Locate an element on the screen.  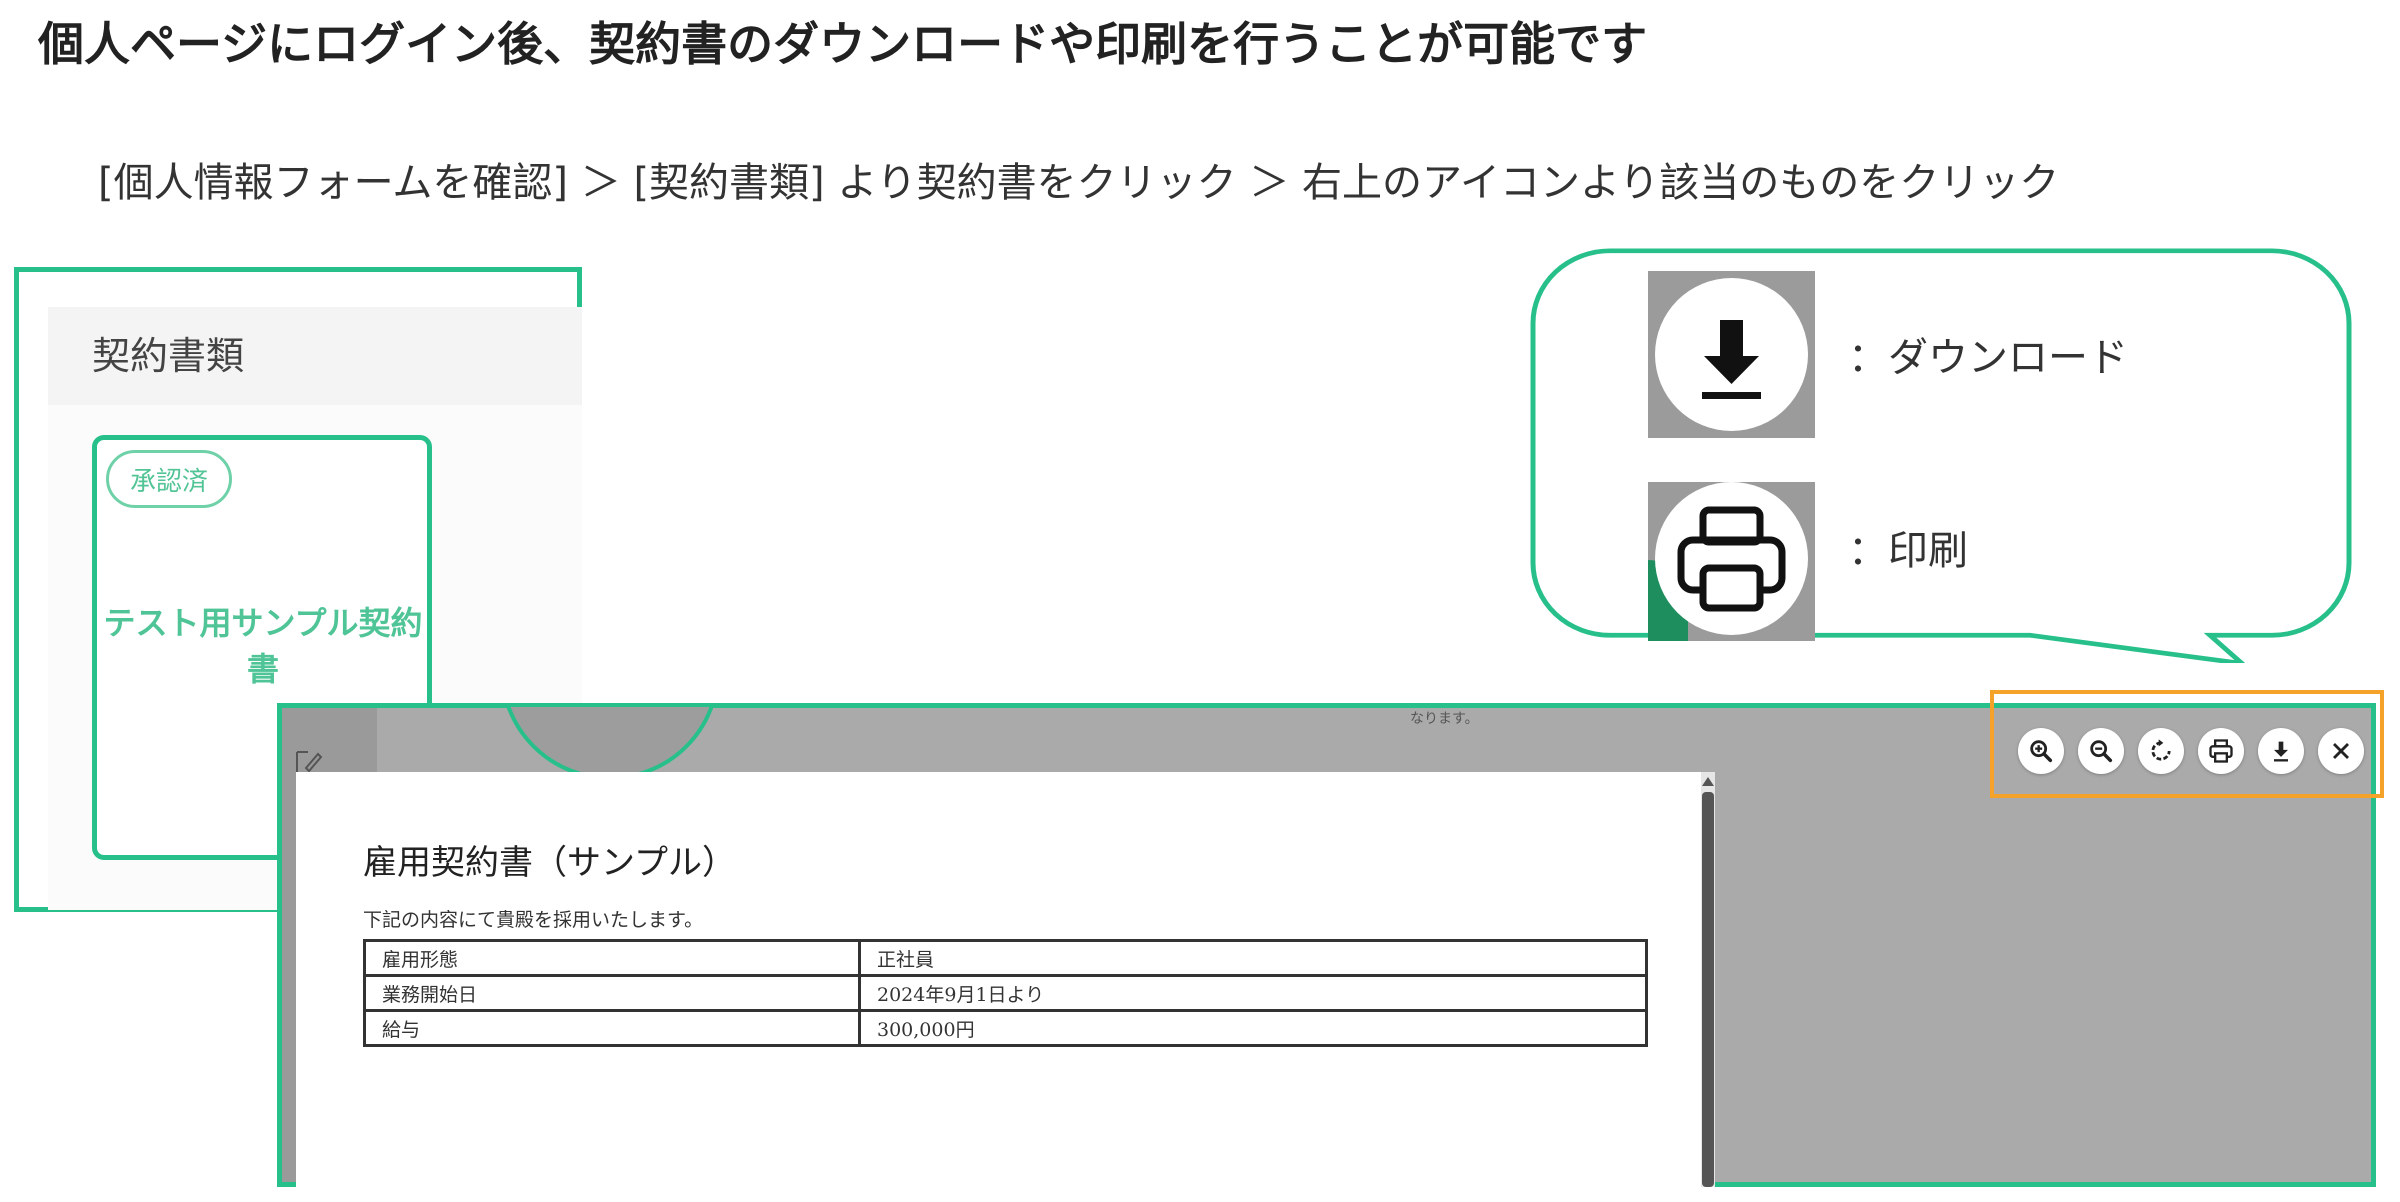
table-row: 雇用形態 正社員 is located at coordinates (1005, 958).